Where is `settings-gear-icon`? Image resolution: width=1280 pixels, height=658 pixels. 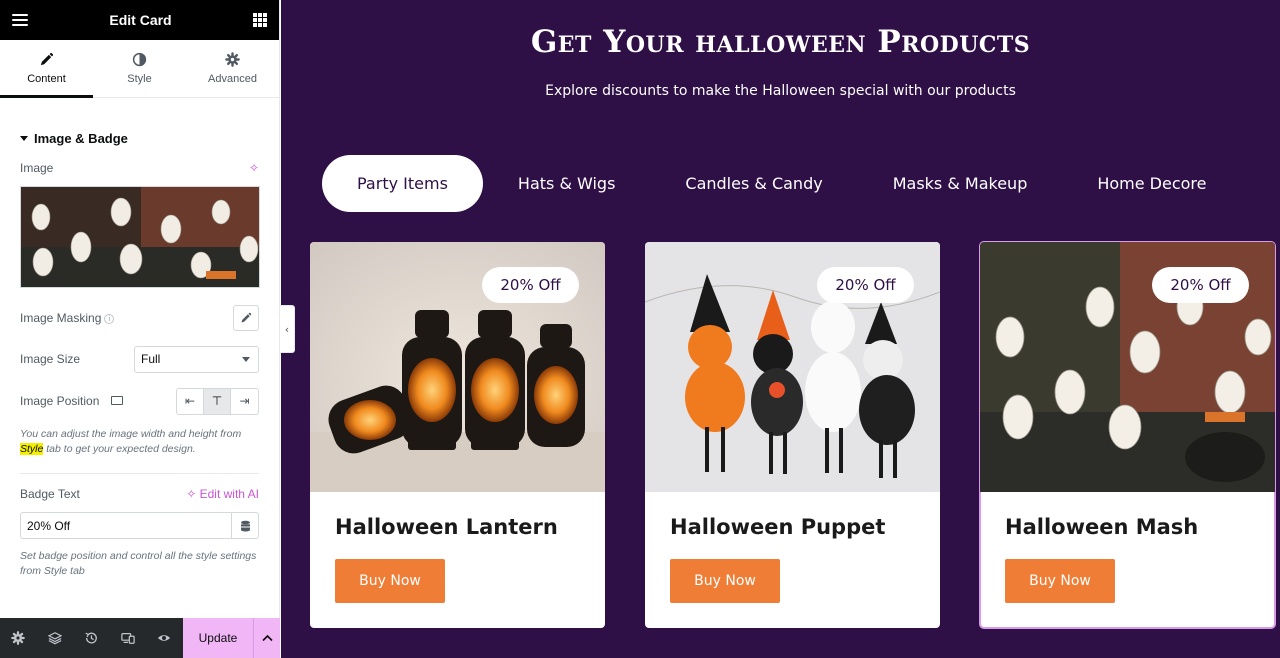 settings-gear-icon is located at coordinates (18, 638).